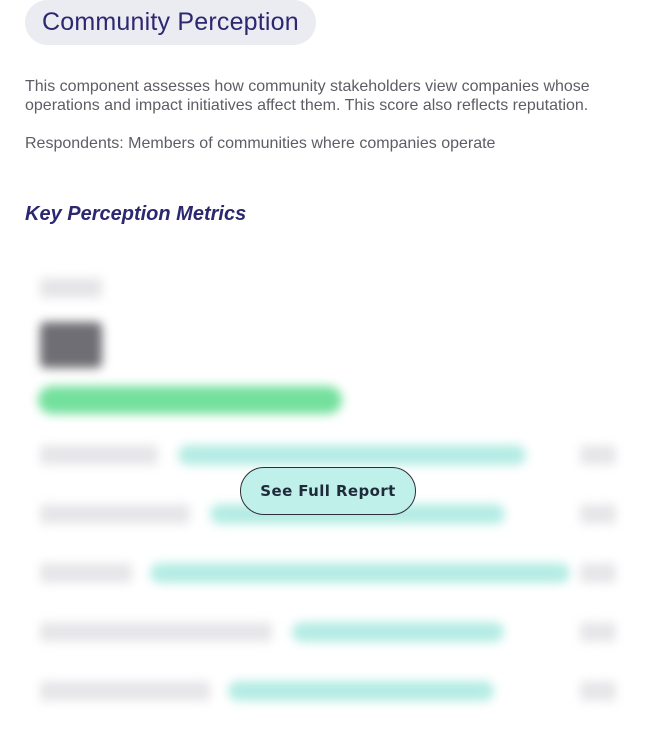  I want to click on overall-score-fill, so click(190, 400).